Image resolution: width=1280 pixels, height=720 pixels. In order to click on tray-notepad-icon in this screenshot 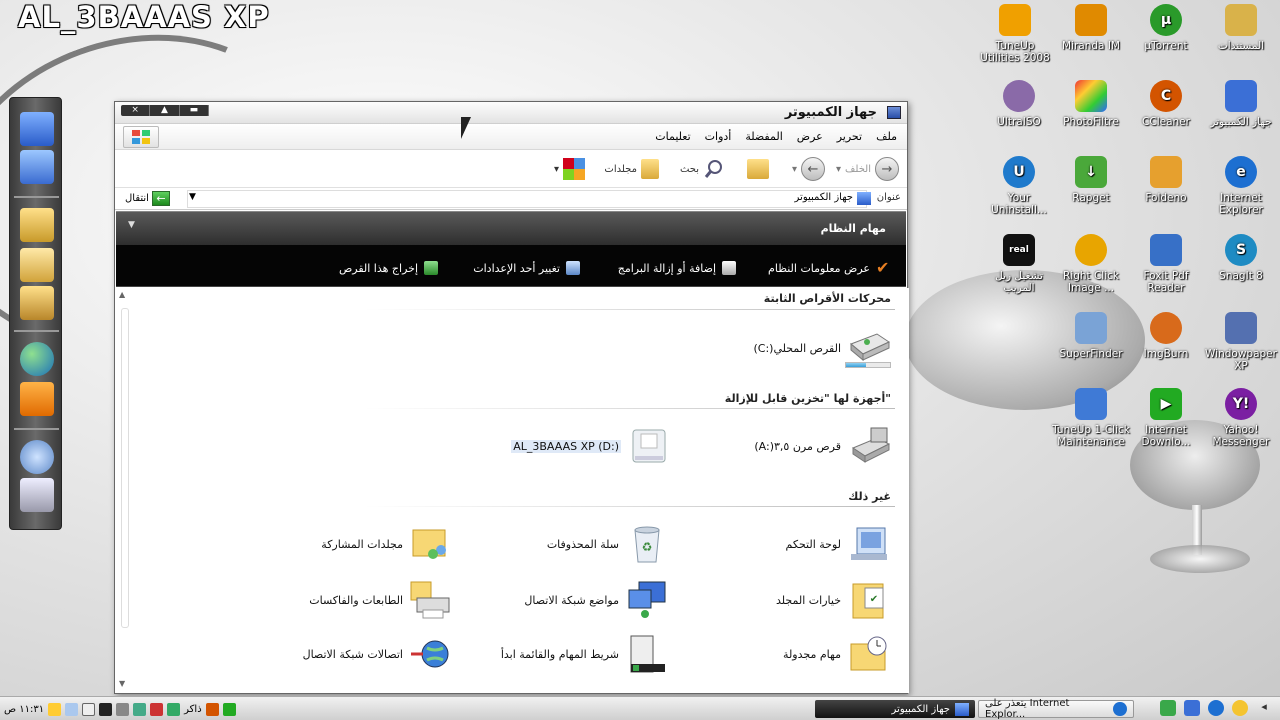, I will do `click(89, 709)`.